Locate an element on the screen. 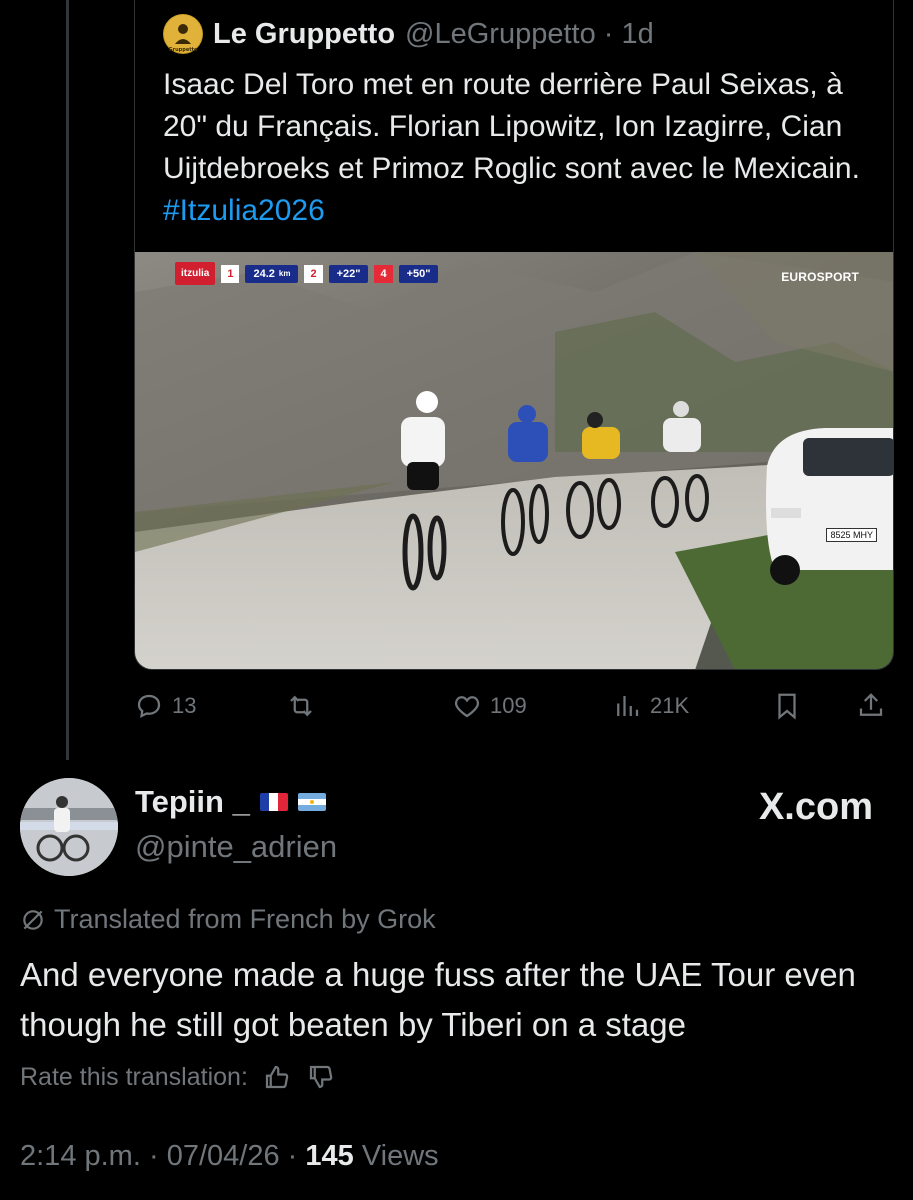  overlay-distance: 24.2 km is located at coordinates (272, 273).